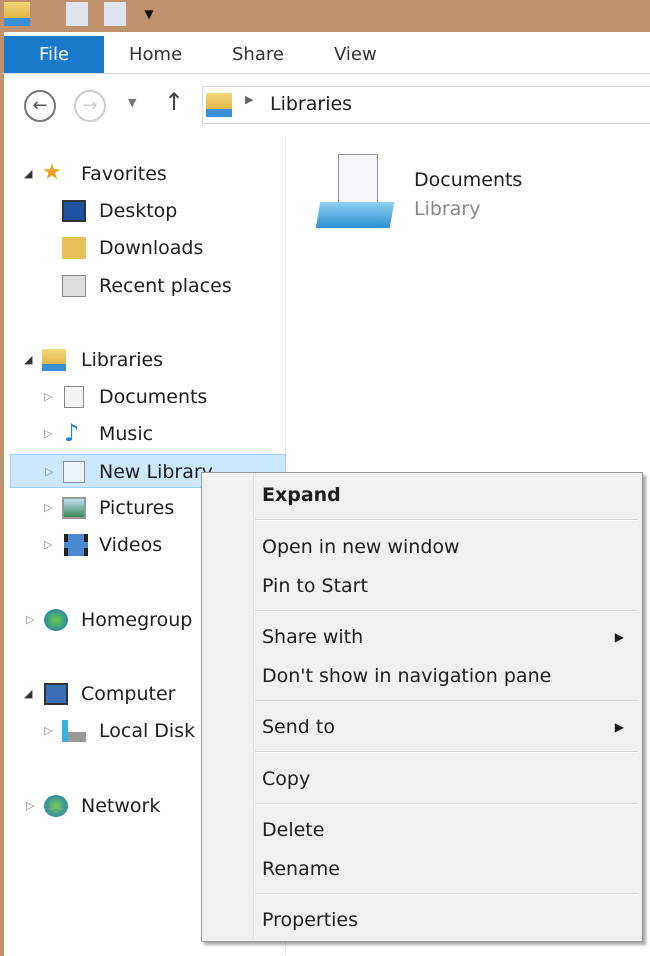 Image resolution: width=650 pixels, height=956 pixels. I want to click on menu-item-dont-show: Don't show in navigation pane, so click(447, 676).